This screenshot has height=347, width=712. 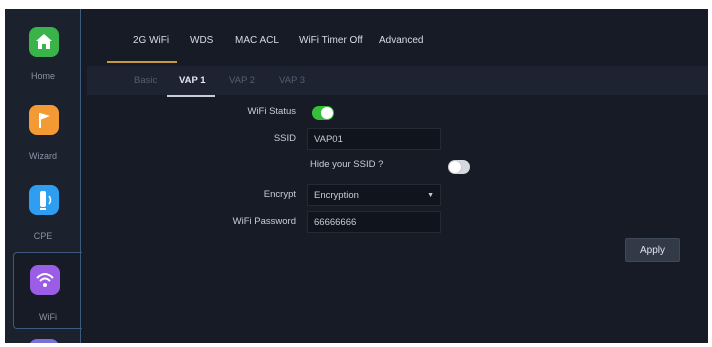 What do you see at coordinates (192, 80) in the screenshot?
I see `subtab-vap1: VAP 1` at bounding box center [192, 80].